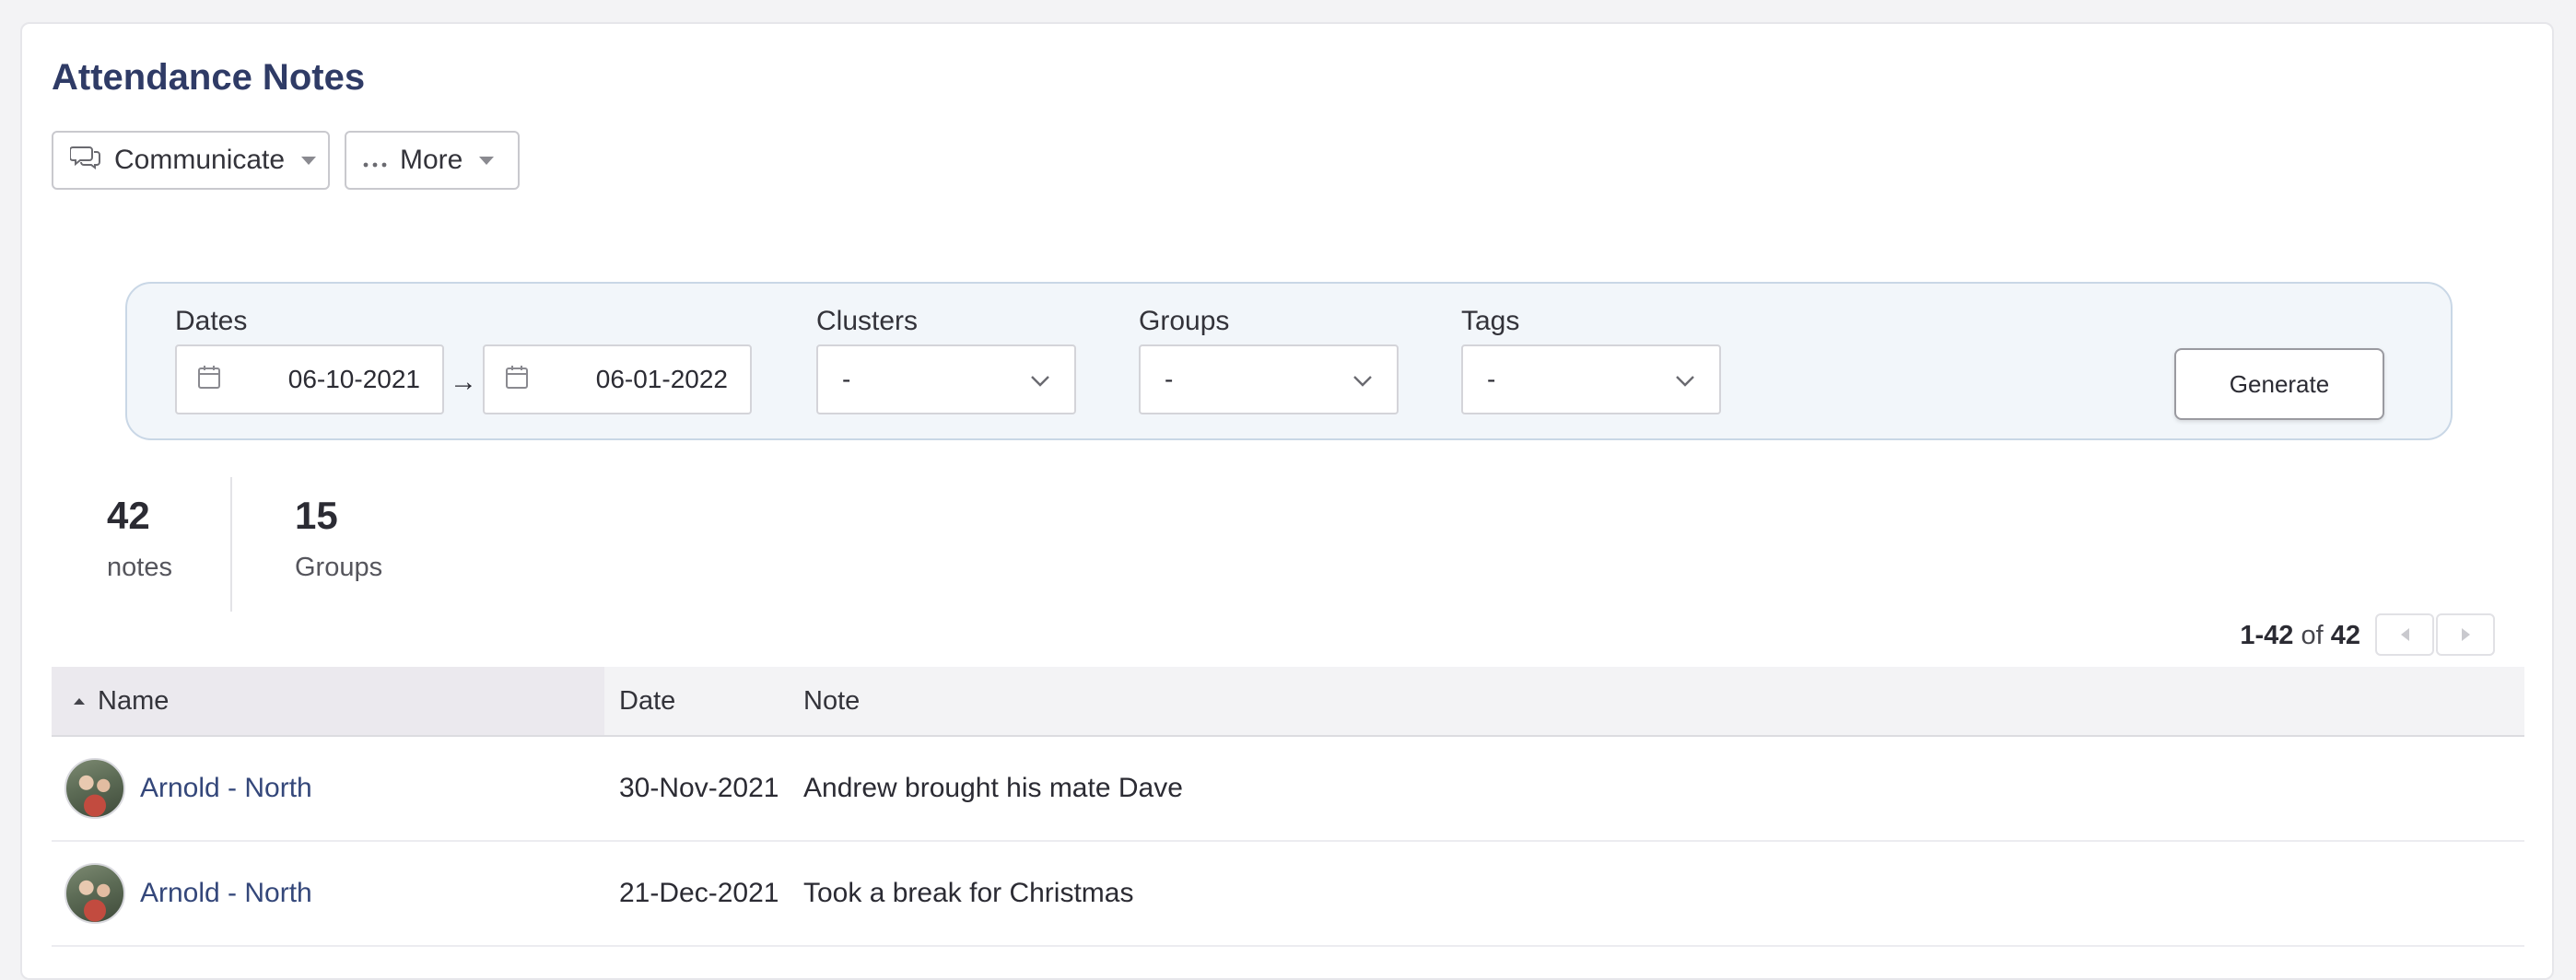 Image resolution: width=2576 pixels, height=980 pixels. What do you see at coordinates (375, 160) in the screenshot?
I see `ellipsis-icon` at bounding box center [375, 160].